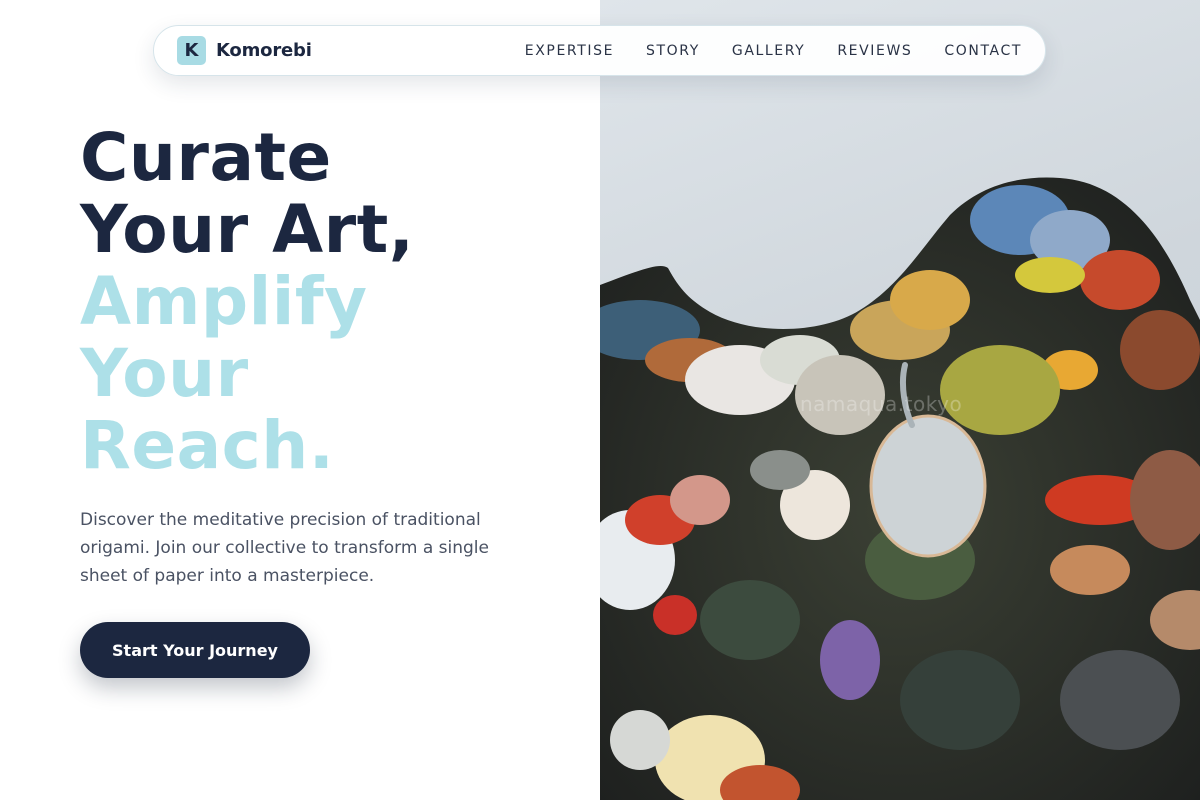  I want to click on nav-link-expertise: EXPERTISE, so click(569, 51).